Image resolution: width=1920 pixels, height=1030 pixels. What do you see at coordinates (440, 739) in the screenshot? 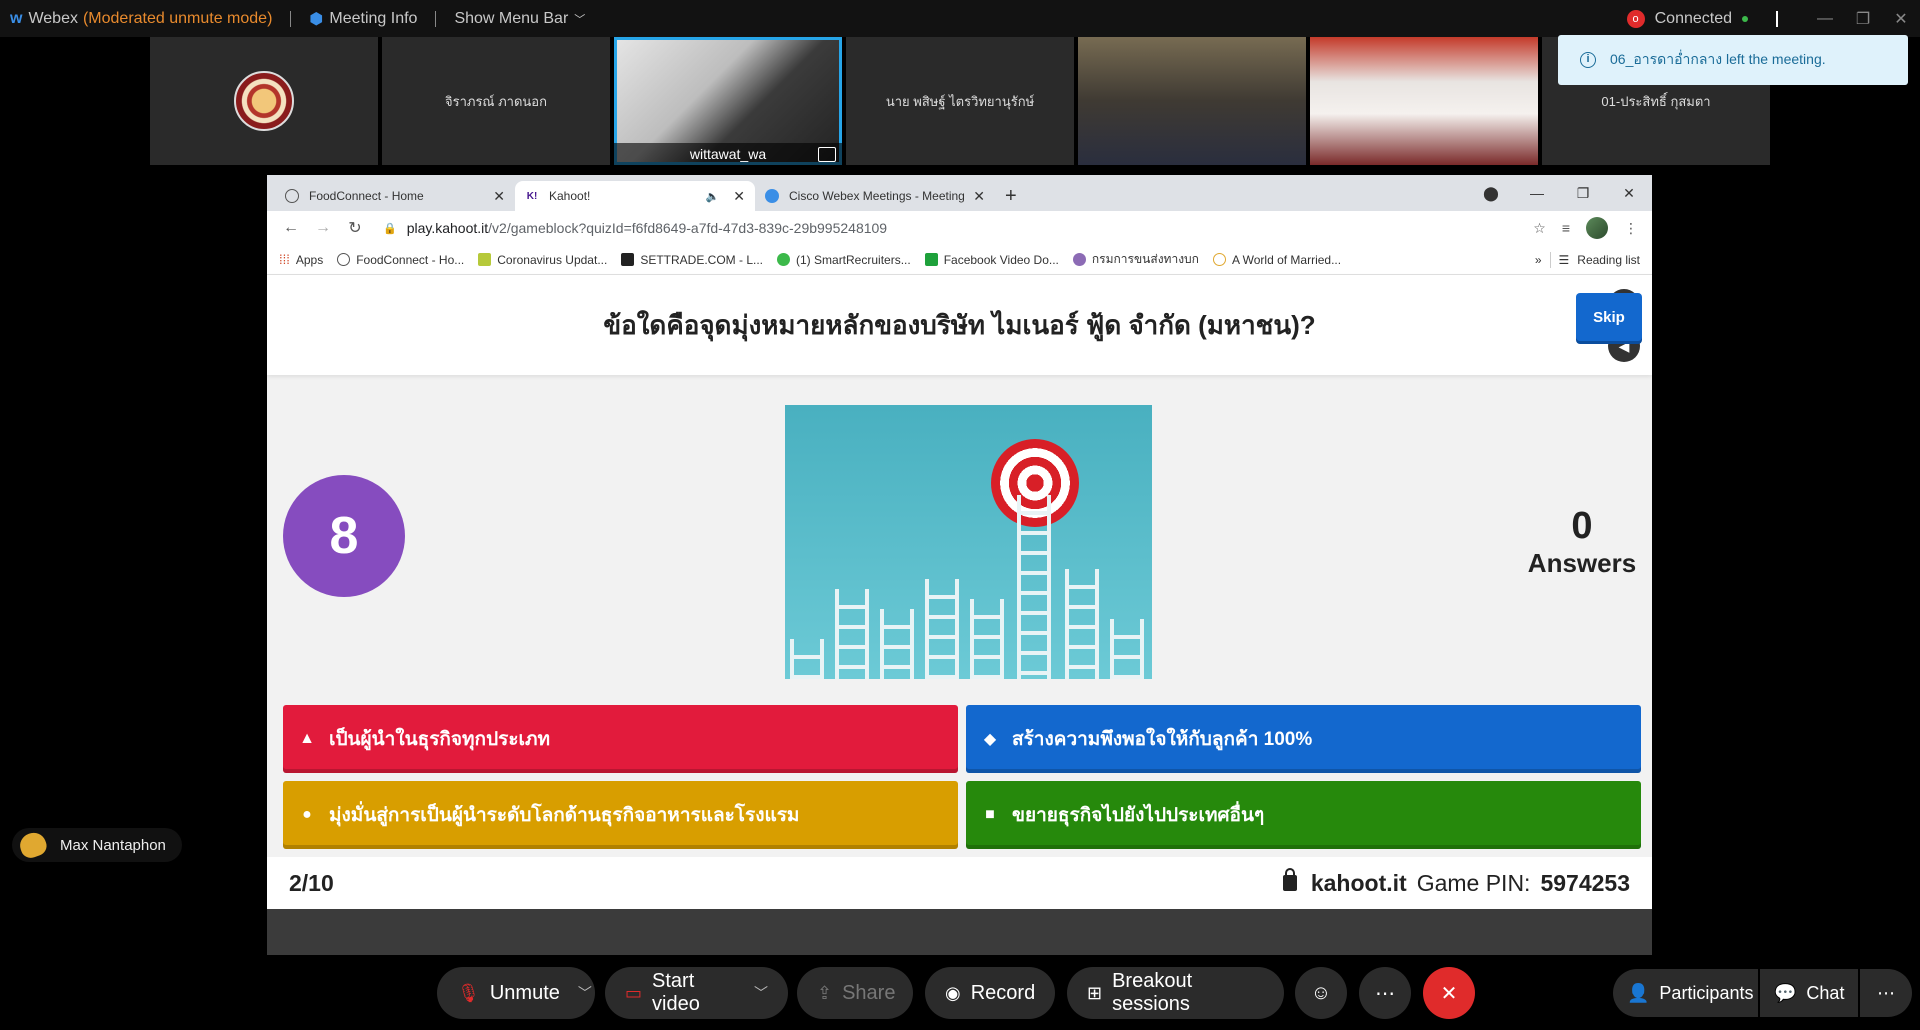
I see `answer-text: เป็นผู้นำในธุรกิจทุกประเภท` at bounding box center [440, 739].